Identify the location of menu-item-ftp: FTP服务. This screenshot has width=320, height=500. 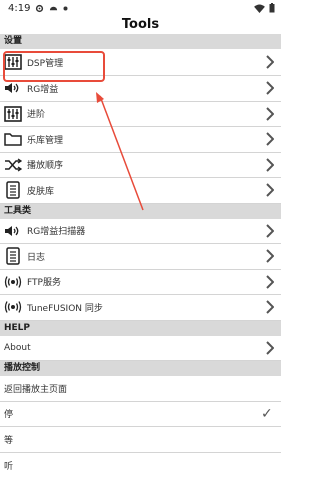
(140, 282).